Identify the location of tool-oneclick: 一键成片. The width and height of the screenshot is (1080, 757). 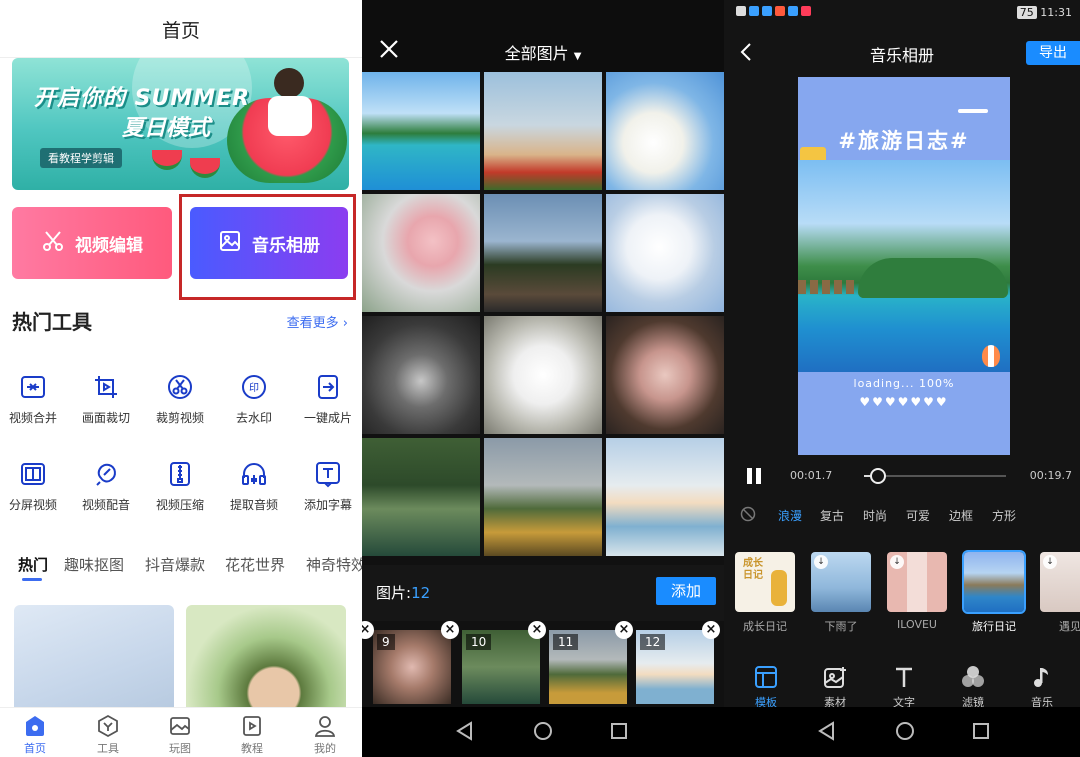
(327, 399).